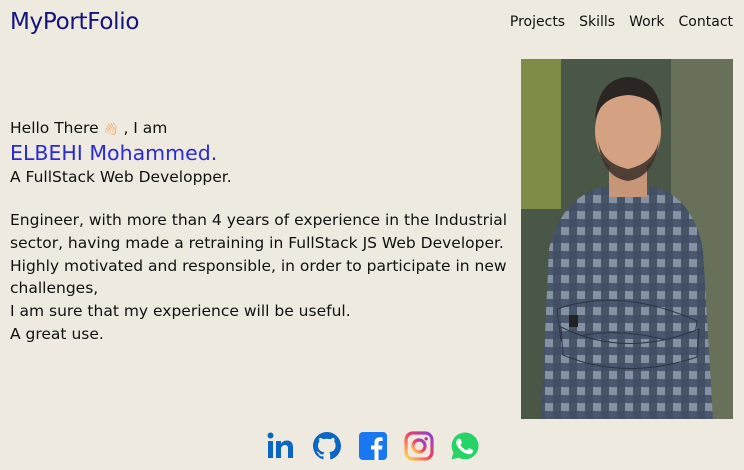  Describe the element at coordinates (57, 333) in the screenshot. I see `bio-line: A great use.` at that location.